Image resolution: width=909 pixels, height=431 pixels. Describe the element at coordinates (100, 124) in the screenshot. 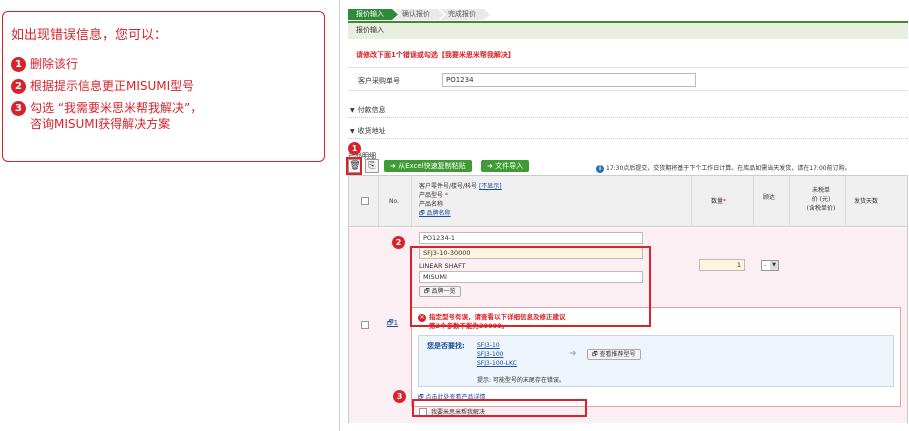

I see `step-text-3b: 咨询MISUMI获得解决方案` at that location.